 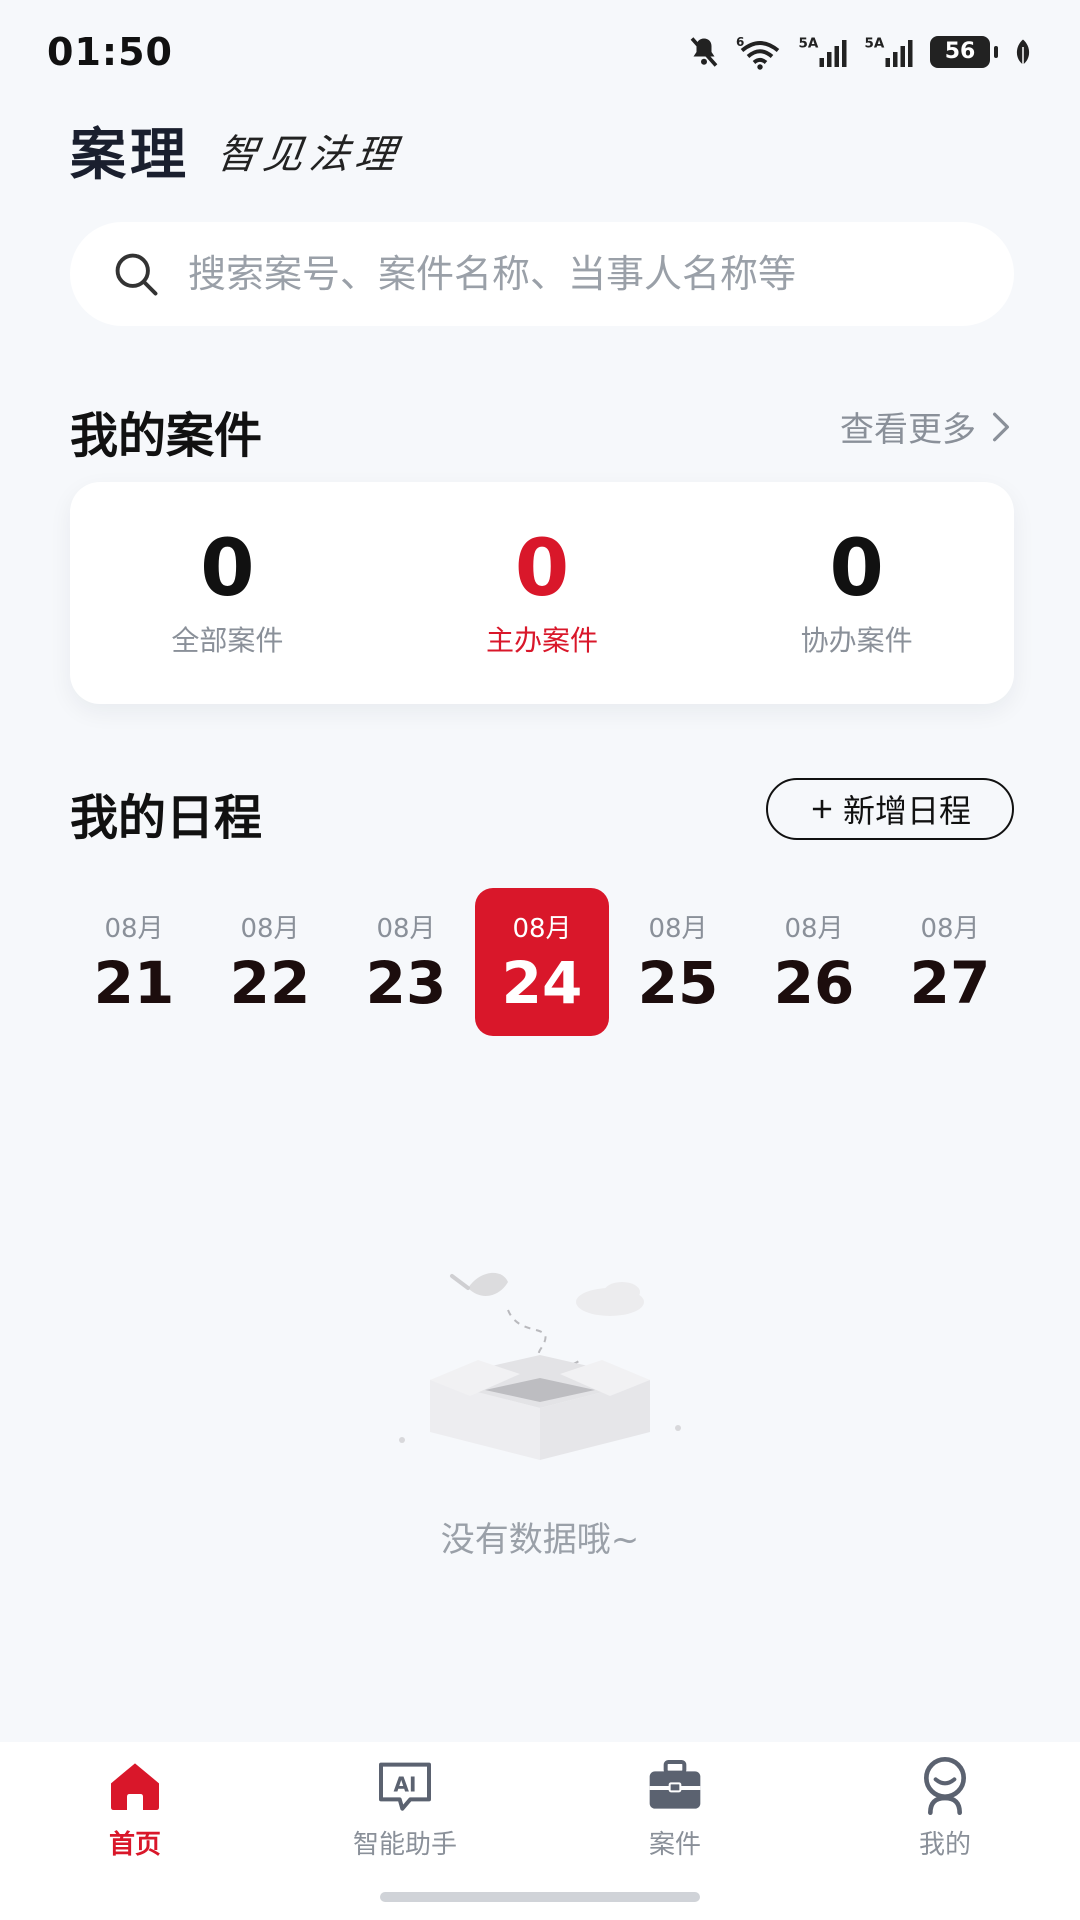 I want to click on date-day: 24, so click(x=542, y=982).